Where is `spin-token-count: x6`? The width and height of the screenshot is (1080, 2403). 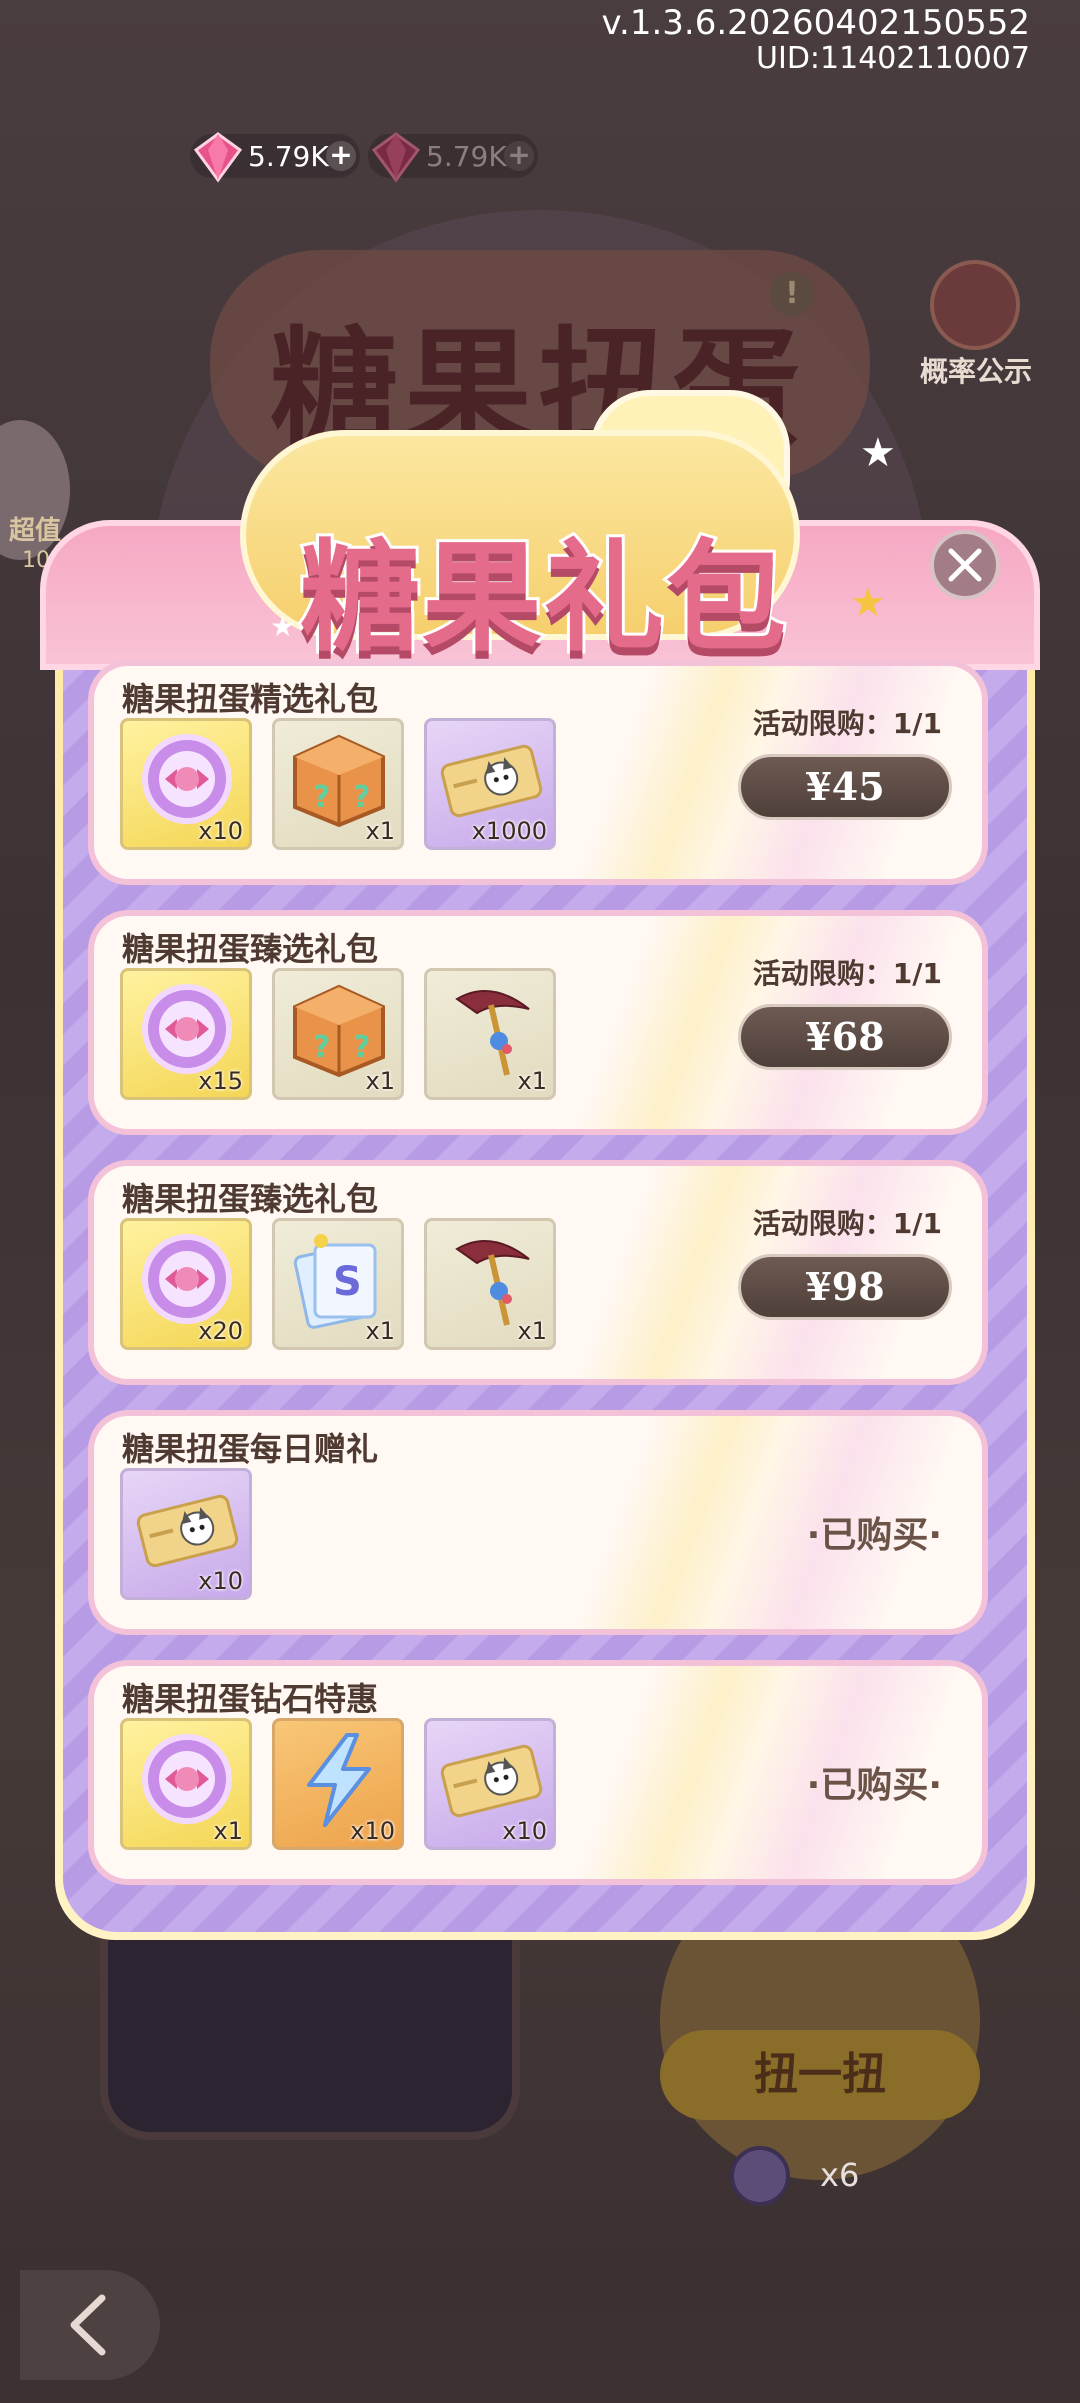 spin-token-count: x6 is located at coordinates (840, 2175).